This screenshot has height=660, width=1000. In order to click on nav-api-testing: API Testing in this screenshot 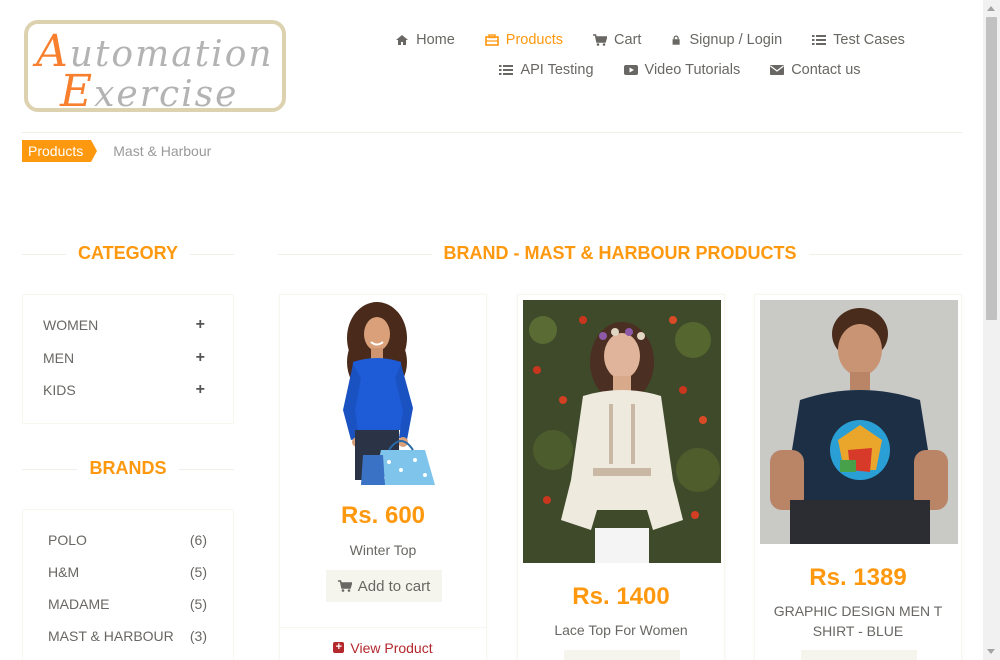, I will do `click(546, 70)`.